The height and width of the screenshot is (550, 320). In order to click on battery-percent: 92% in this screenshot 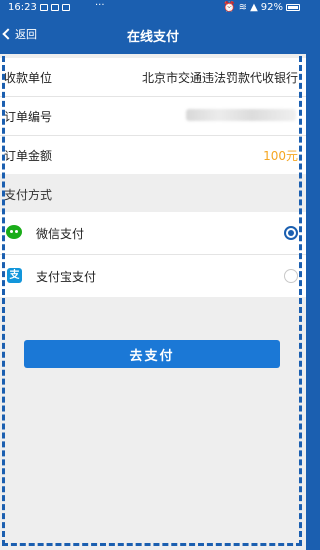, I will do `click(271, 7)`.